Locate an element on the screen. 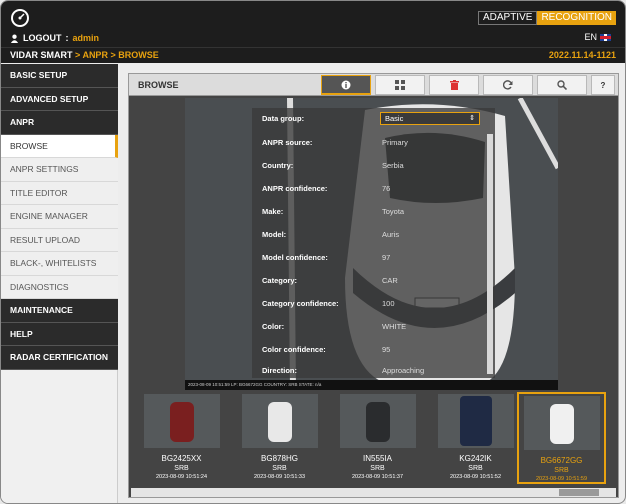 This screenshot has width=626, height=504. sidebar-item-anpr: ANPR is located at coordinates (59, 123).